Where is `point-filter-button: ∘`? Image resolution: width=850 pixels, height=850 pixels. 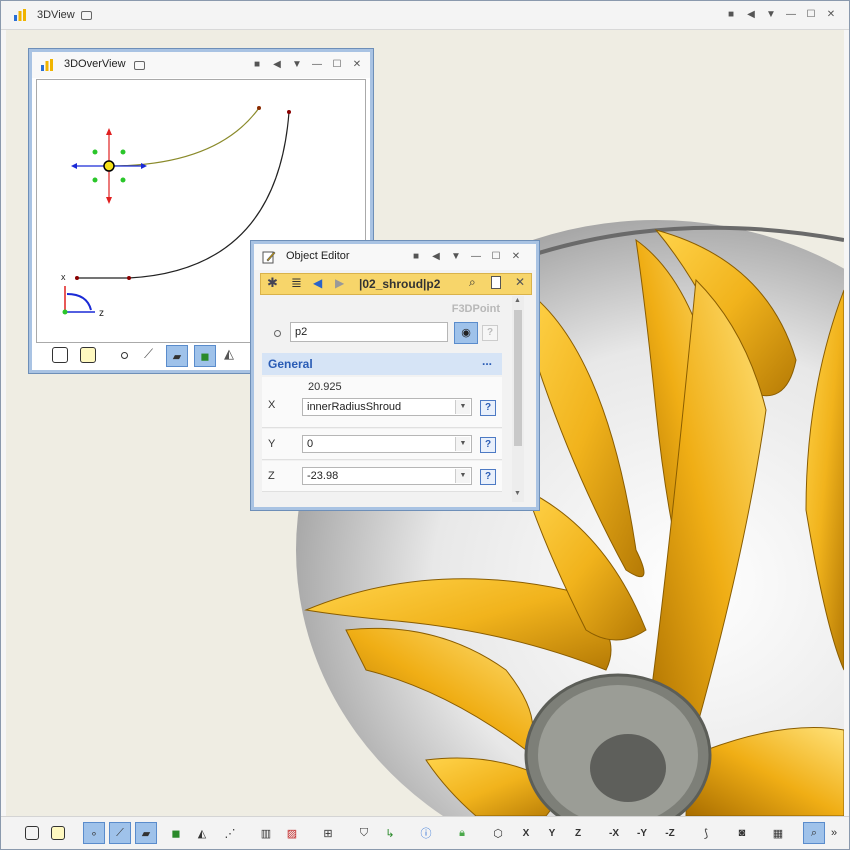 point-filter-button: ∘ is located at coordinates (94, 833).